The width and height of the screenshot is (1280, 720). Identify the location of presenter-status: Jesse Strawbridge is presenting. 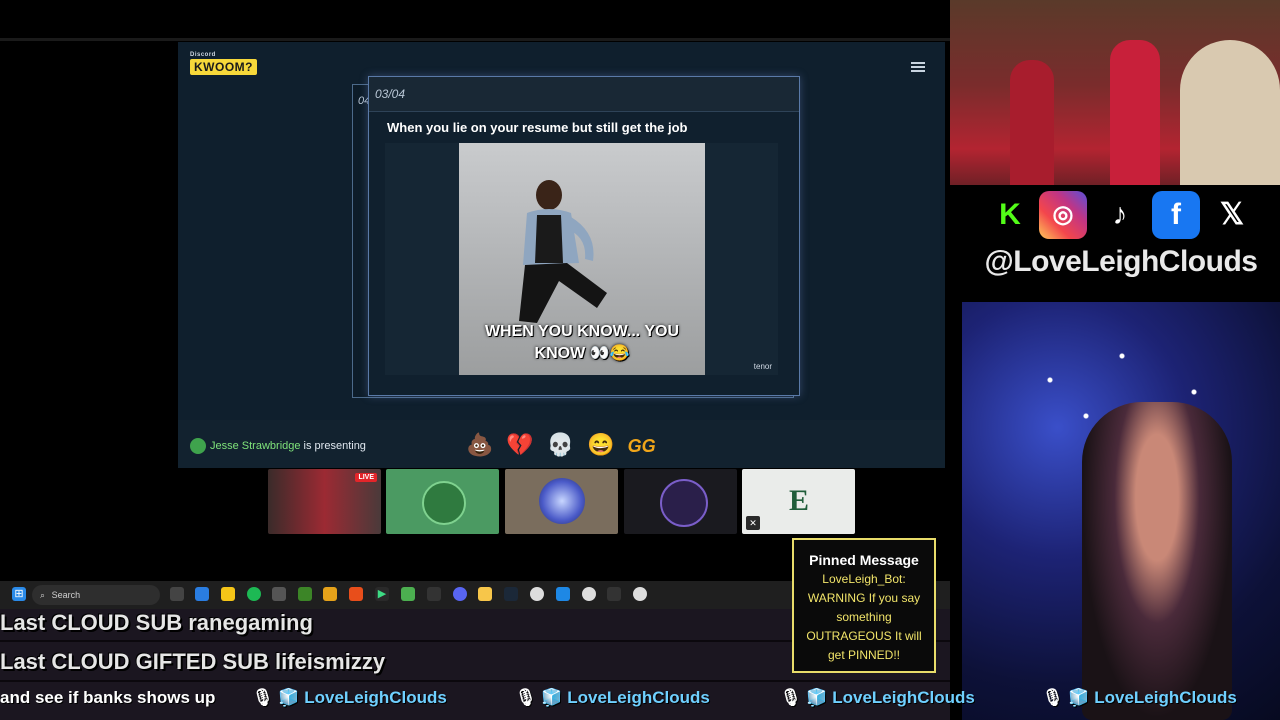
(278, 446).